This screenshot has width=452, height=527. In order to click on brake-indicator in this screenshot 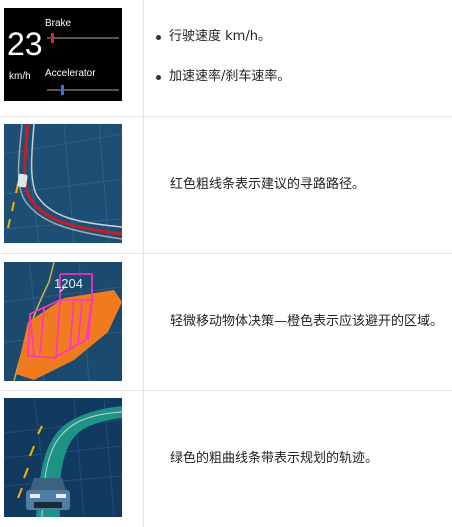, I will do `click(52, 38)`.